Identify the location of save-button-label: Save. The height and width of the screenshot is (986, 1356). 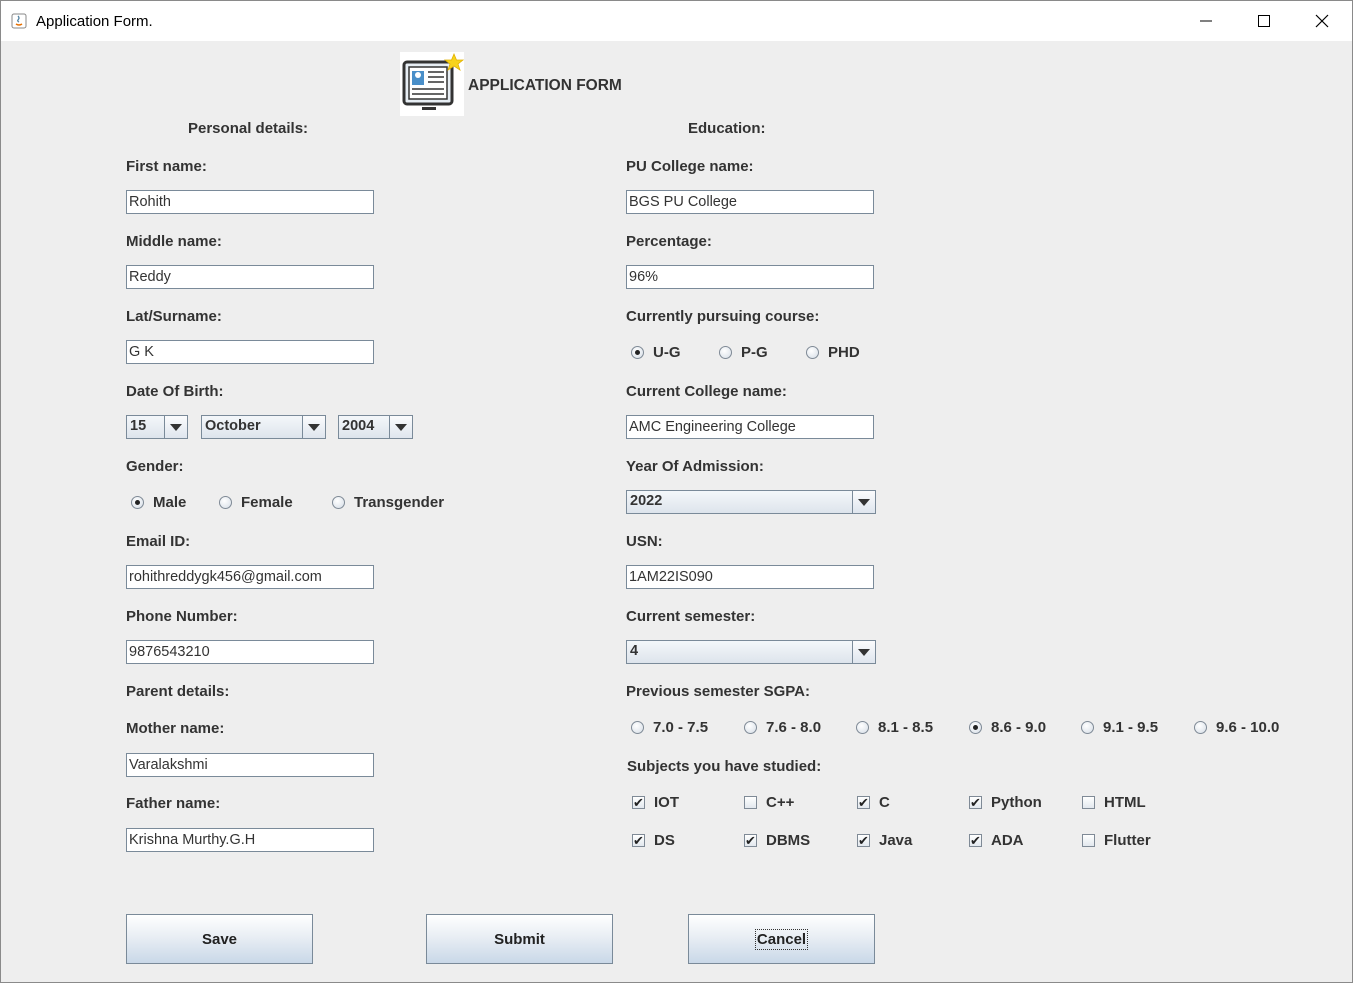
(219, 939).